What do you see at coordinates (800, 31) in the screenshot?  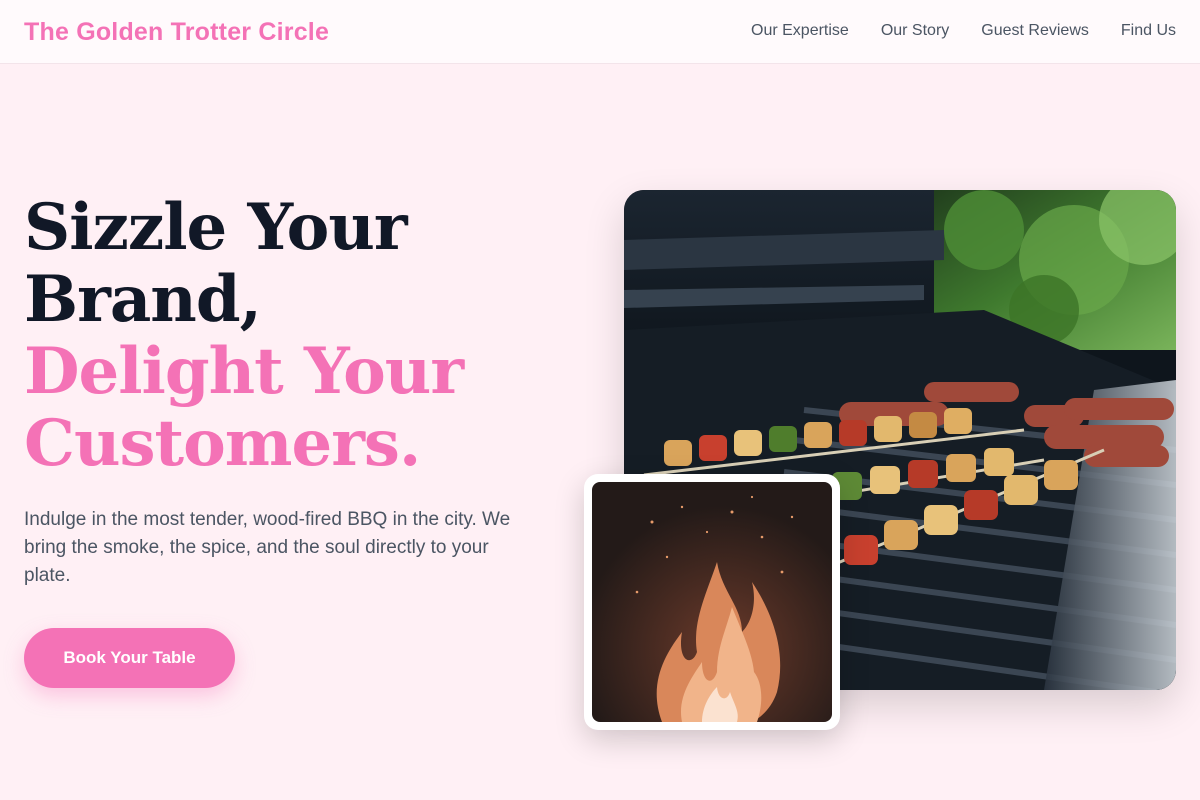 I see `nav-link-our-expertise: Our Expertise` at bounding box center [800, 31].